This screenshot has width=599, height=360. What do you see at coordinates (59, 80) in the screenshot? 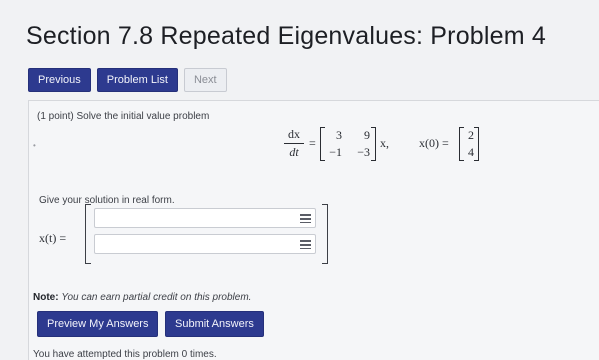
I see `previous-button: Previous` at bounding box center [59, 80].